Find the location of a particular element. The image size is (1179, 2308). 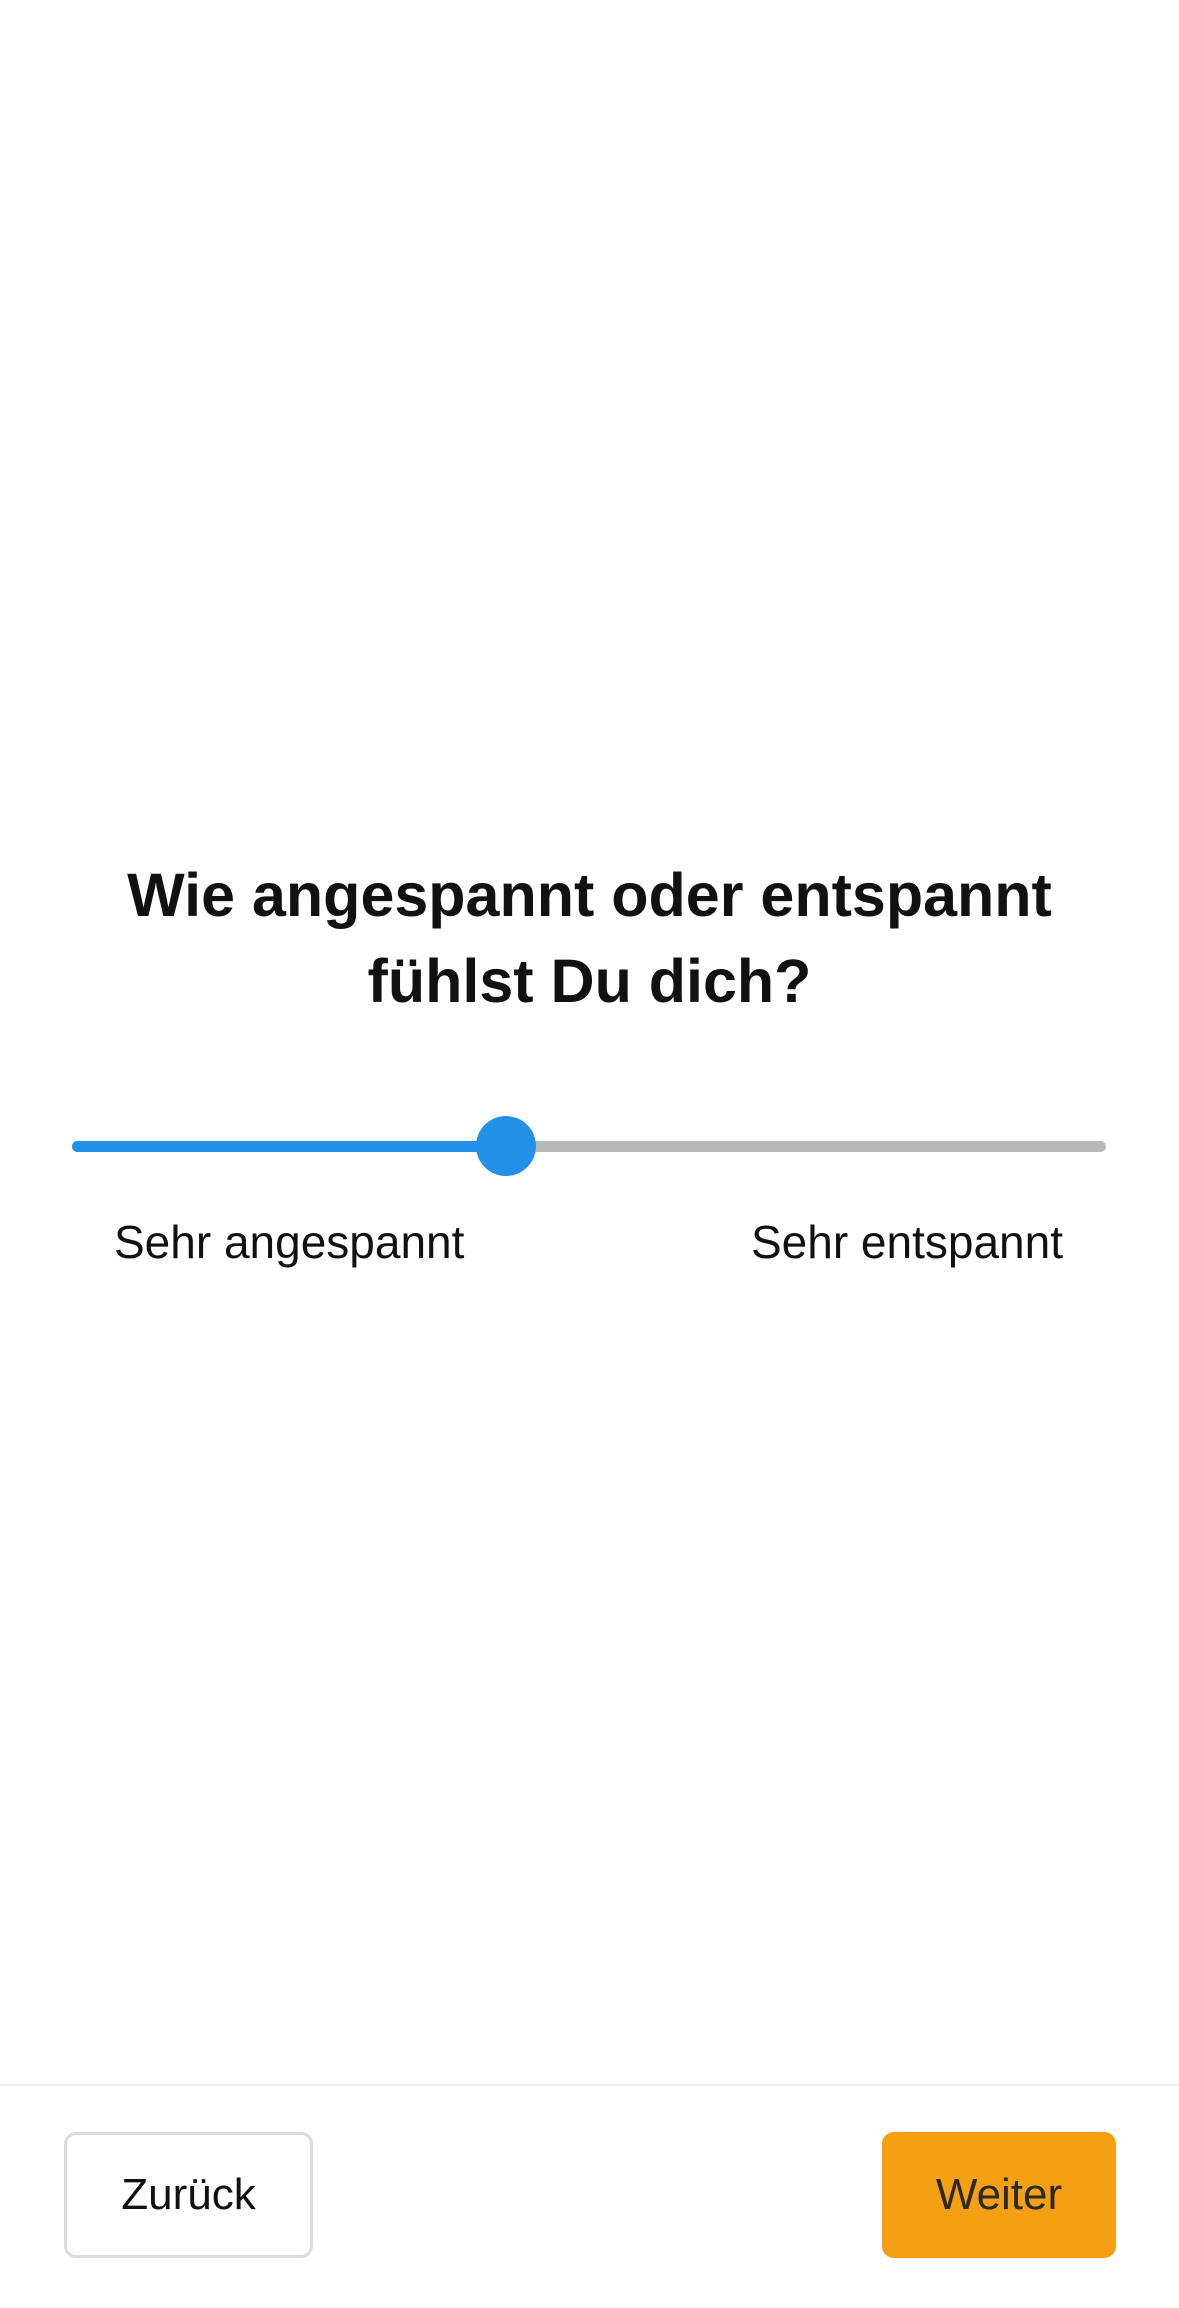

next-button: Weiter is located at coordinates (999, 2195).